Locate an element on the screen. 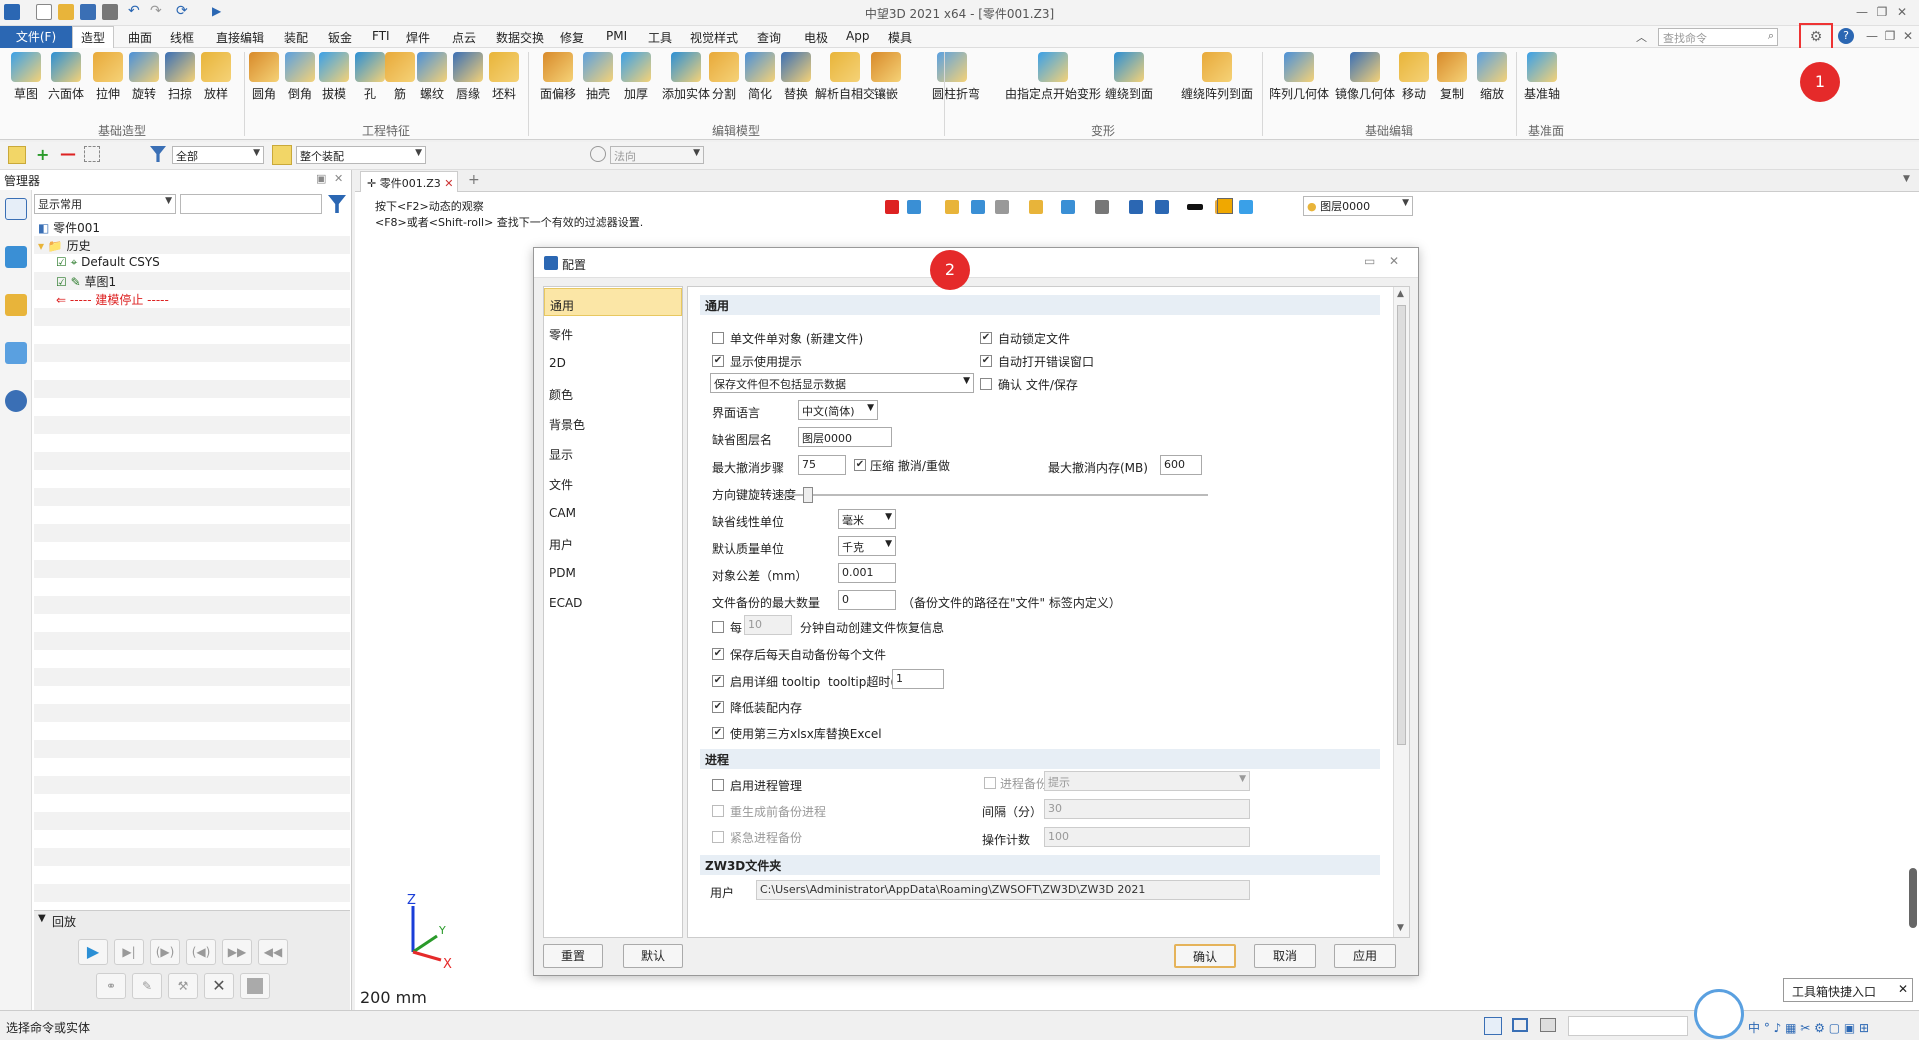 The width and height of the screenshot is (1919, 1040). daily-backup-checkbox is located at coordinates (718, 654).